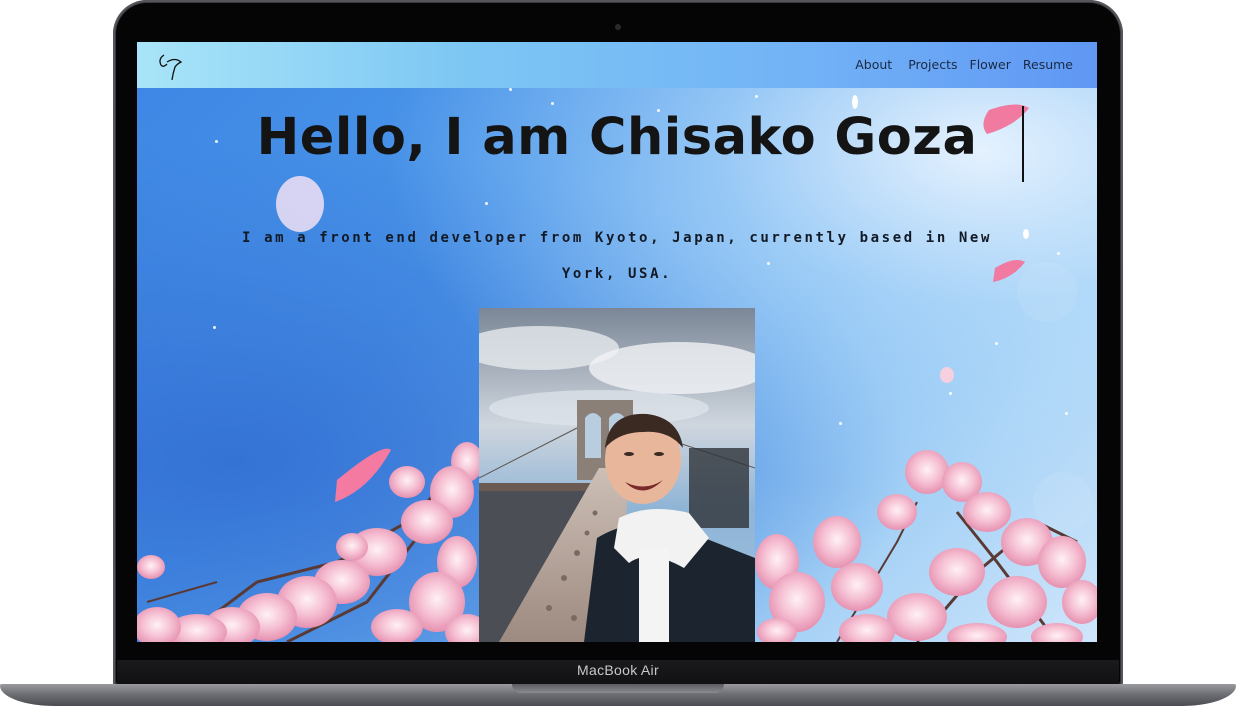  Describe the element at coordinates (617, 475) in the screenshot. I see `portrait-photo` at that location.